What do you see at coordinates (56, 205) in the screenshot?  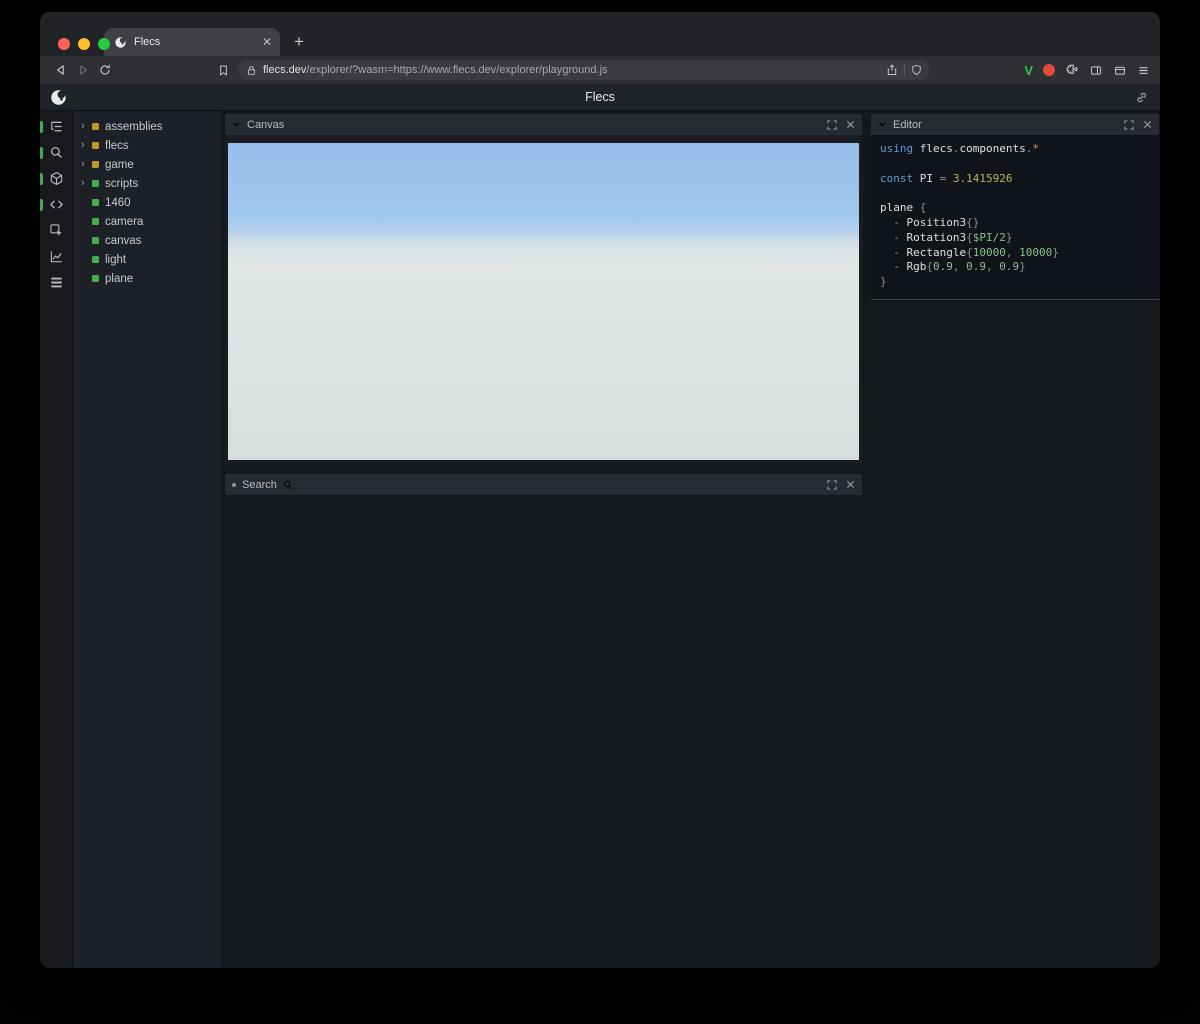 I see `editor-panel-button` at bounding box center [56, 205].